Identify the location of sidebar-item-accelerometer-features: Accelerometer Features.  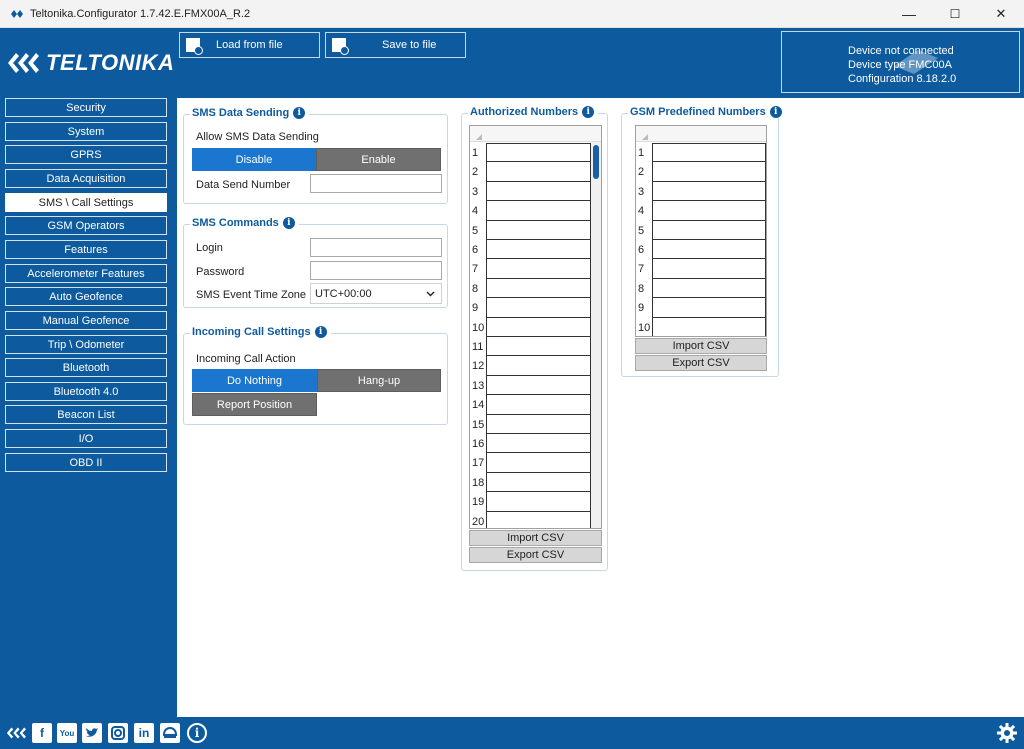
(86, 273).